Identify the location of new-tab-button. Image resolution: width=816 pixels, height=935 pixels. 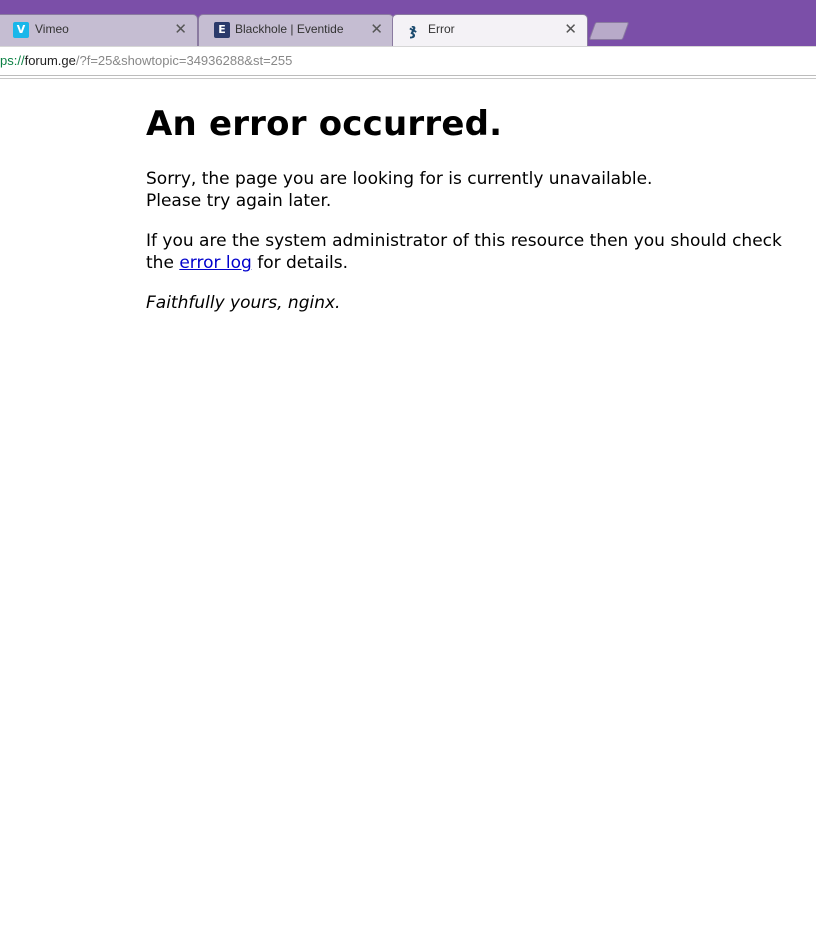
(609, 31).